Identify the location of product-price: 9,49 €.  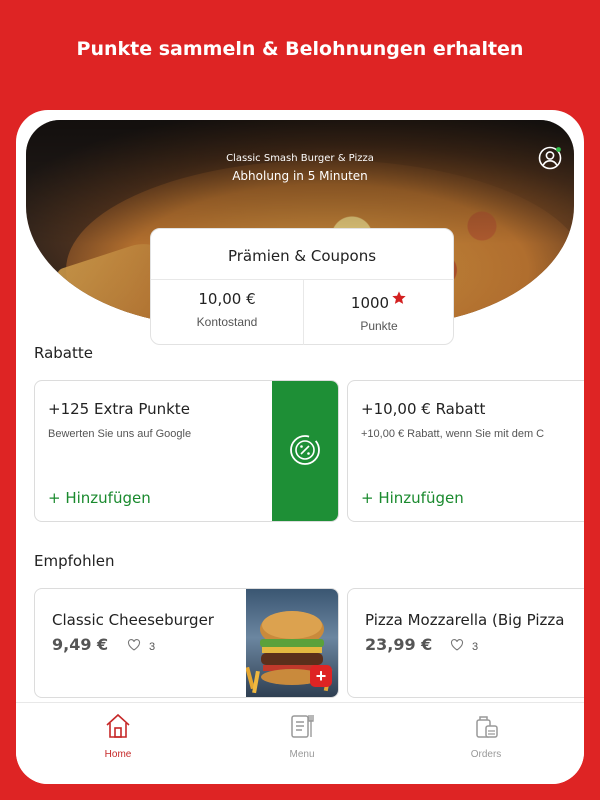
(80, 644).